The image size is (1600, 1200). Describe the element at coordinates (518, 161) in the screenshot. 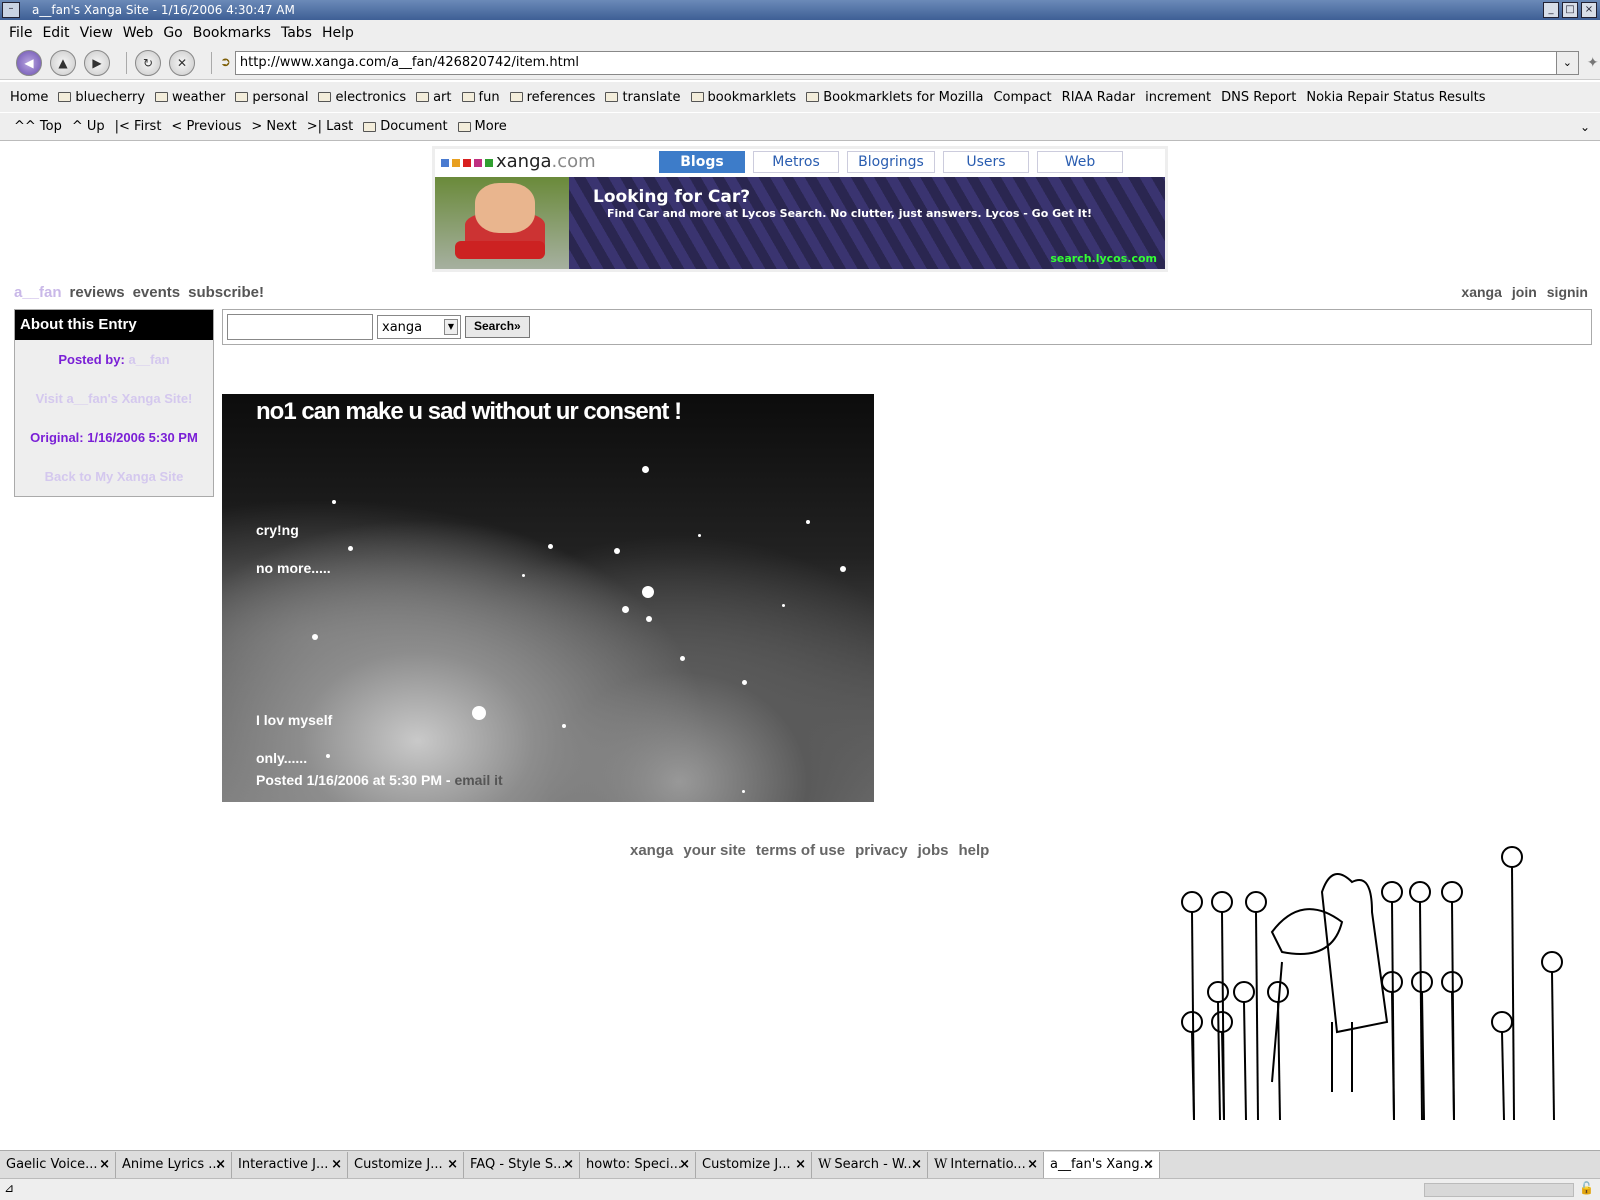

I see `xanga-logo: xanga .com` at that location.